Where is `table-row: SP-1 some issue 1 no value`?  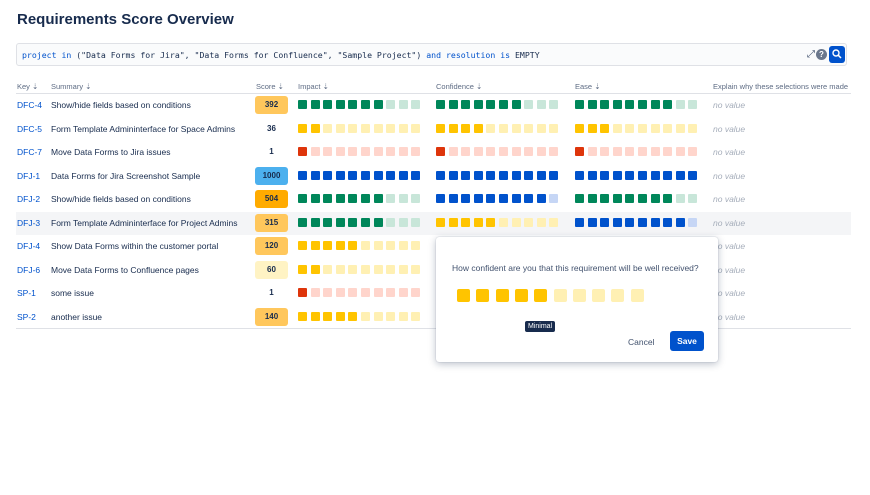 table-row: SP-1 some issue 1 no value is located at coordinates (433, 293).